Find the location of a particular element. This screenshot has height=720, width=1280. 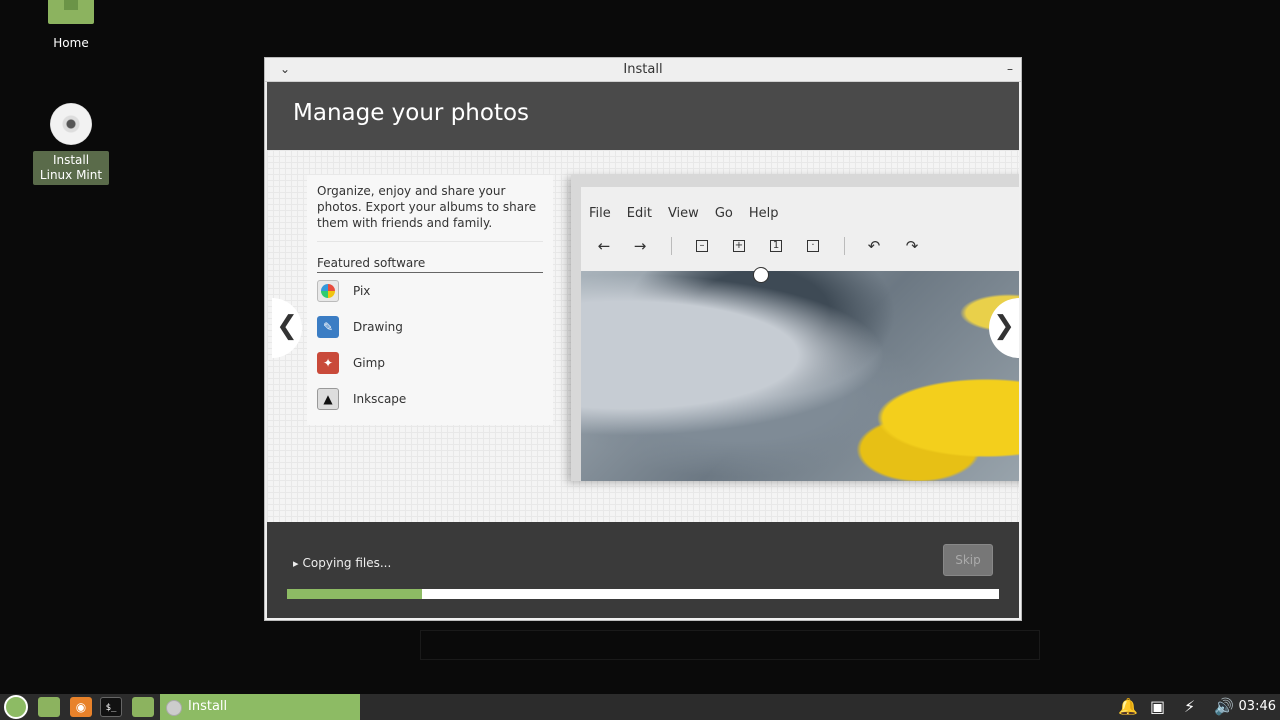

menu-edit: Edit is located at coordinates (639, 213).